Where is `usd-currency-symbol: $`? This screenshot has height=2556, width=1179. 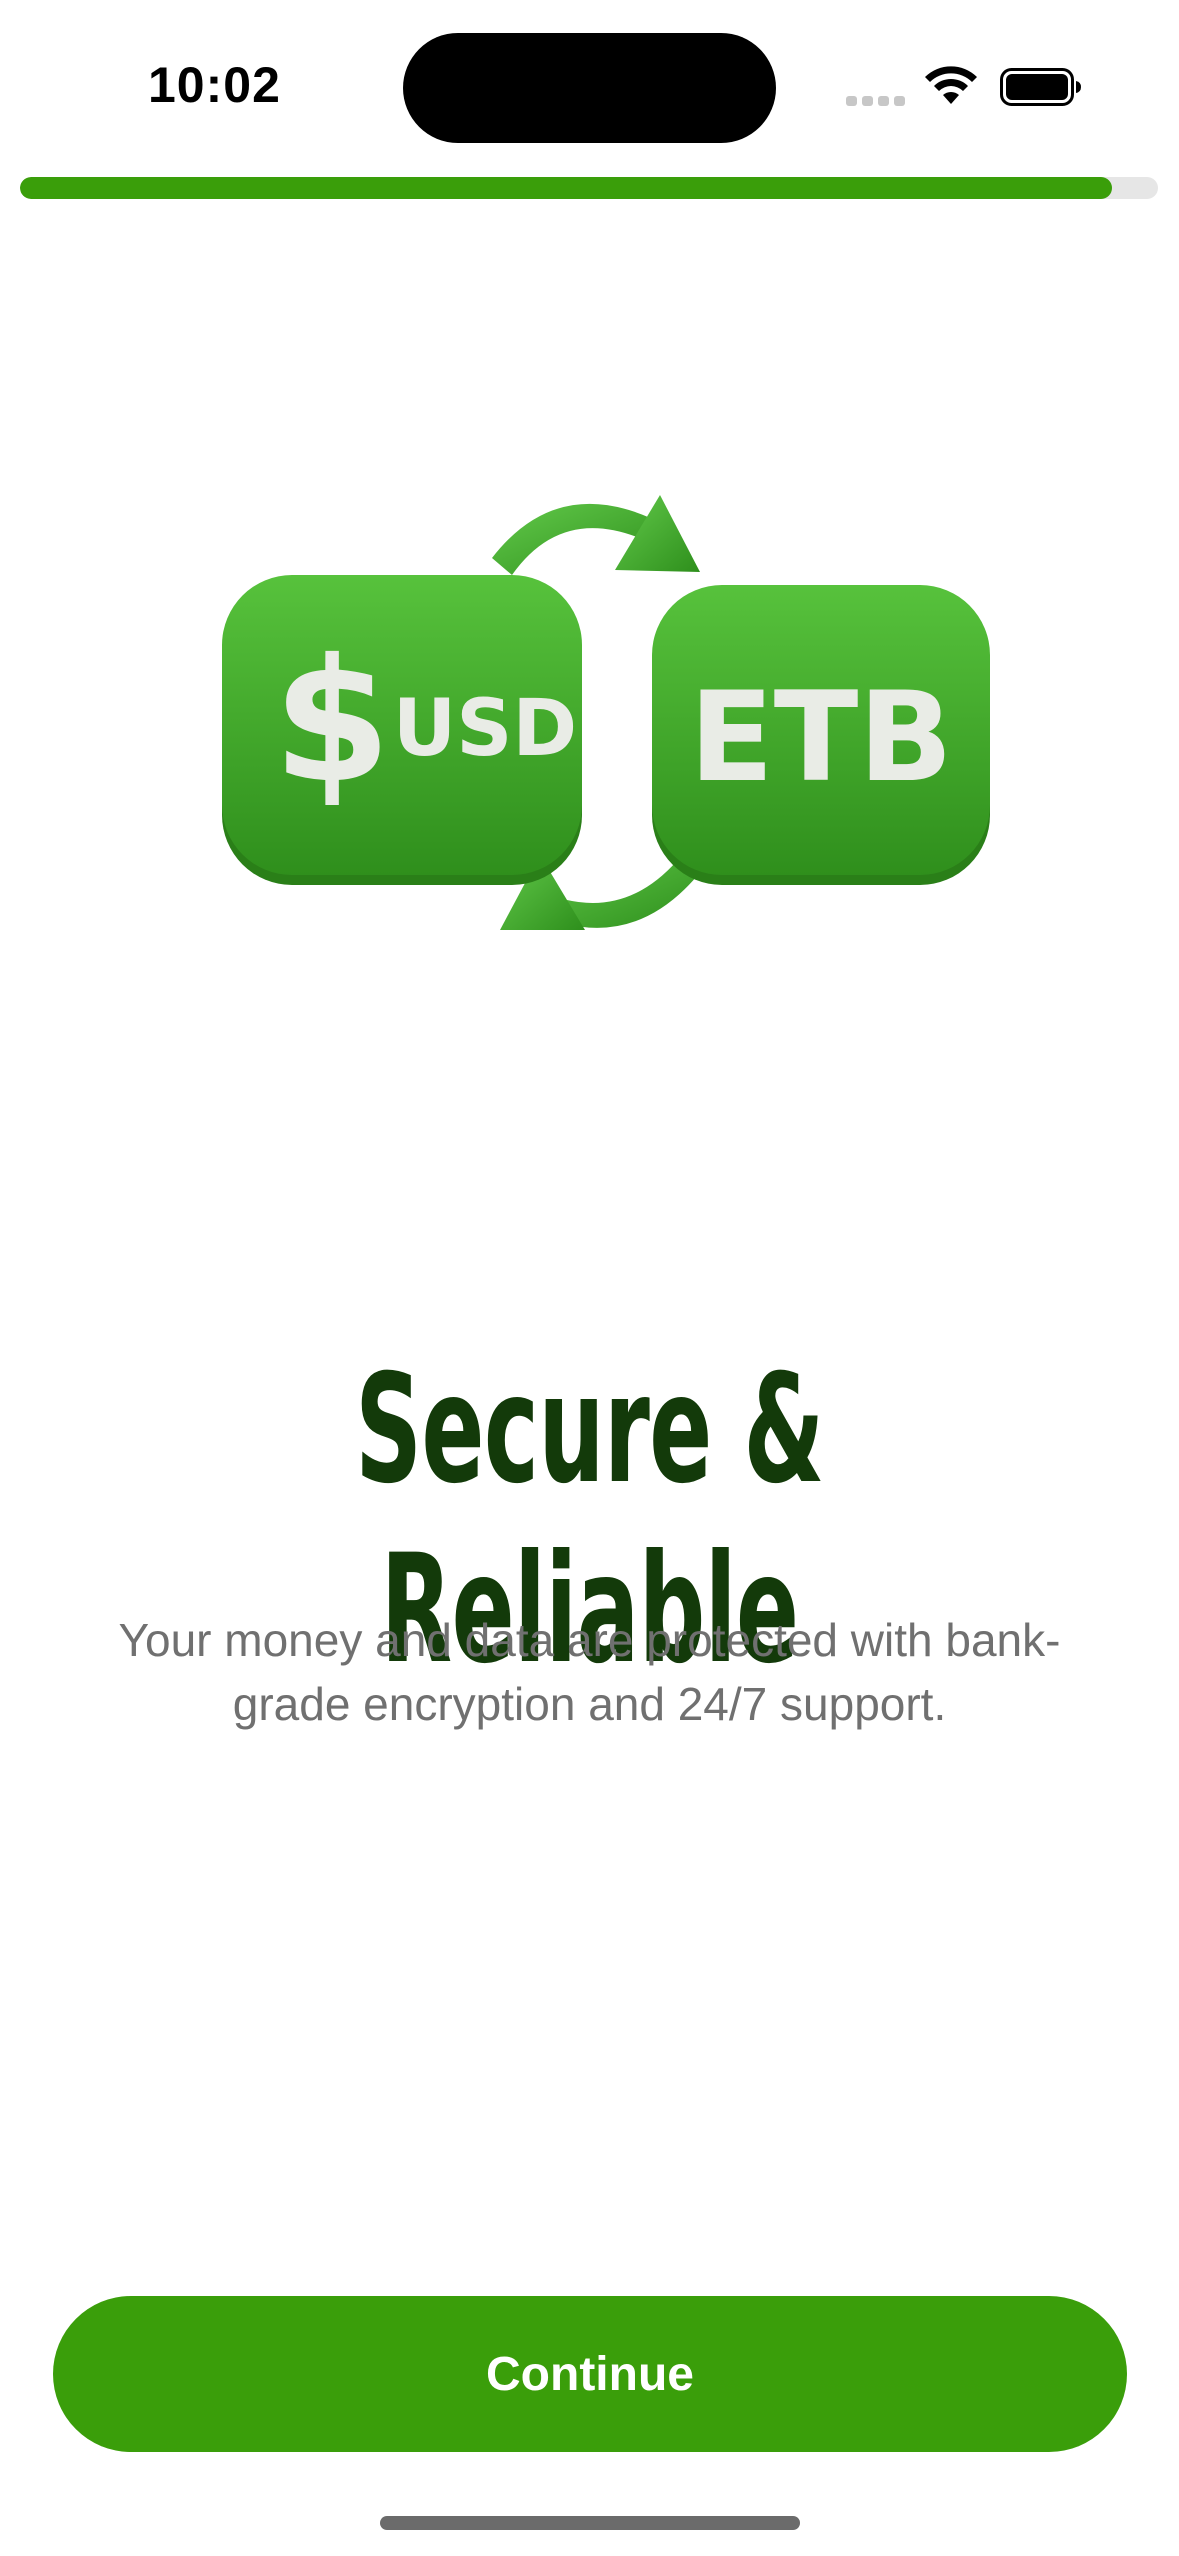
usd-currency-symbol: $ is located at coordinates (332, 722).